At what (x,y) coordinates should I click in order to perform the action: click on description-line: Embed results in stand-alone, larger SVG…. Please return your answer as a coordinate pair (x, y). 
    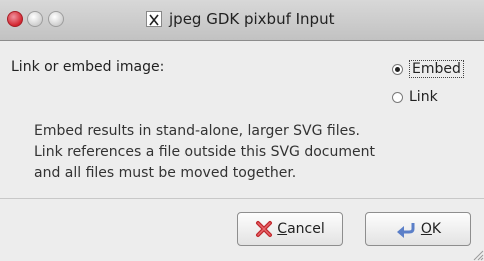
    Looking at the image, I should click on (197, 131).